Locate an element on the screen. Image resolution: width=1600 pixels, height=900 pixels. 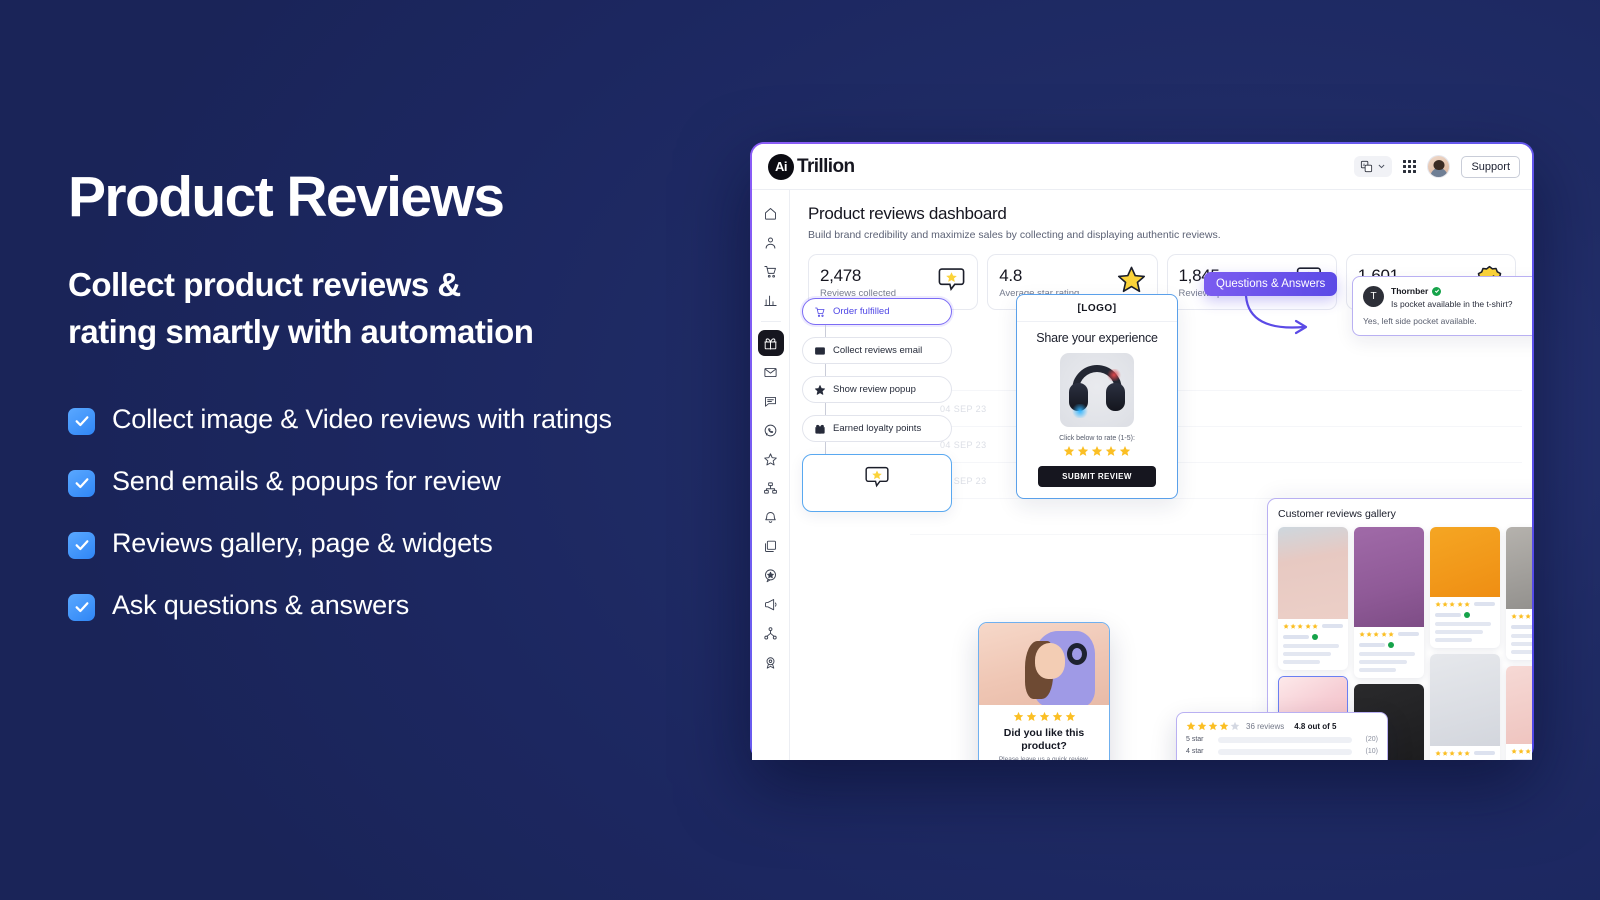
average-score: 4.8 out of 5 is located at coordinates (1315, 726).